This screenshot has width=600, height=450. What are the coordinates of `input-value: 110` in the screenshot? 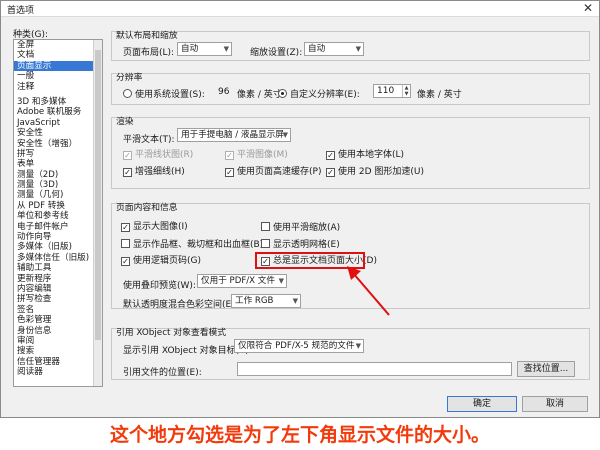 It's located at (386, 91).